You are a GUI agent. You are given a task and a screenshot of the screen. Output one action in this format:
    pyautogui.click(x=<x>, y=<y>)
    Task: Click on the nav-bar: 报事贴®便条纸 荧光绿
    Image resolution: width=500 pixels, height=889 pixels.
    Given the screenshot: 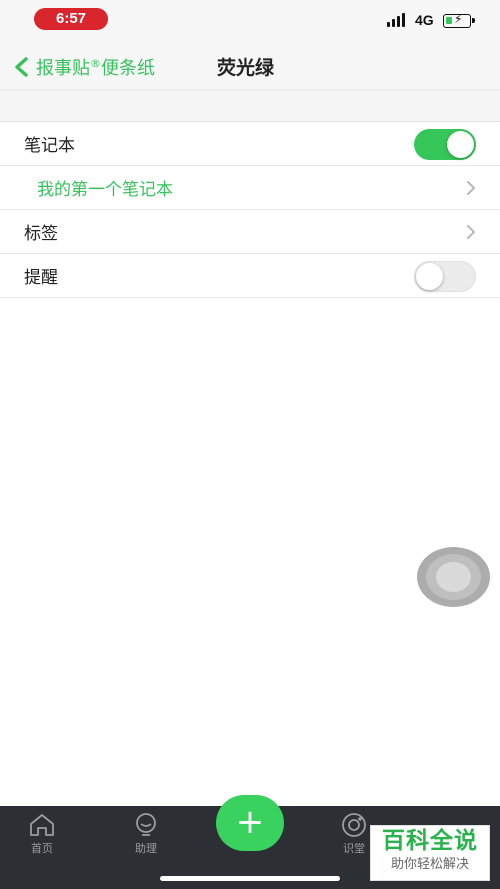 What is the action you would take?
    pyautogui.click(x=250, y=67)
    